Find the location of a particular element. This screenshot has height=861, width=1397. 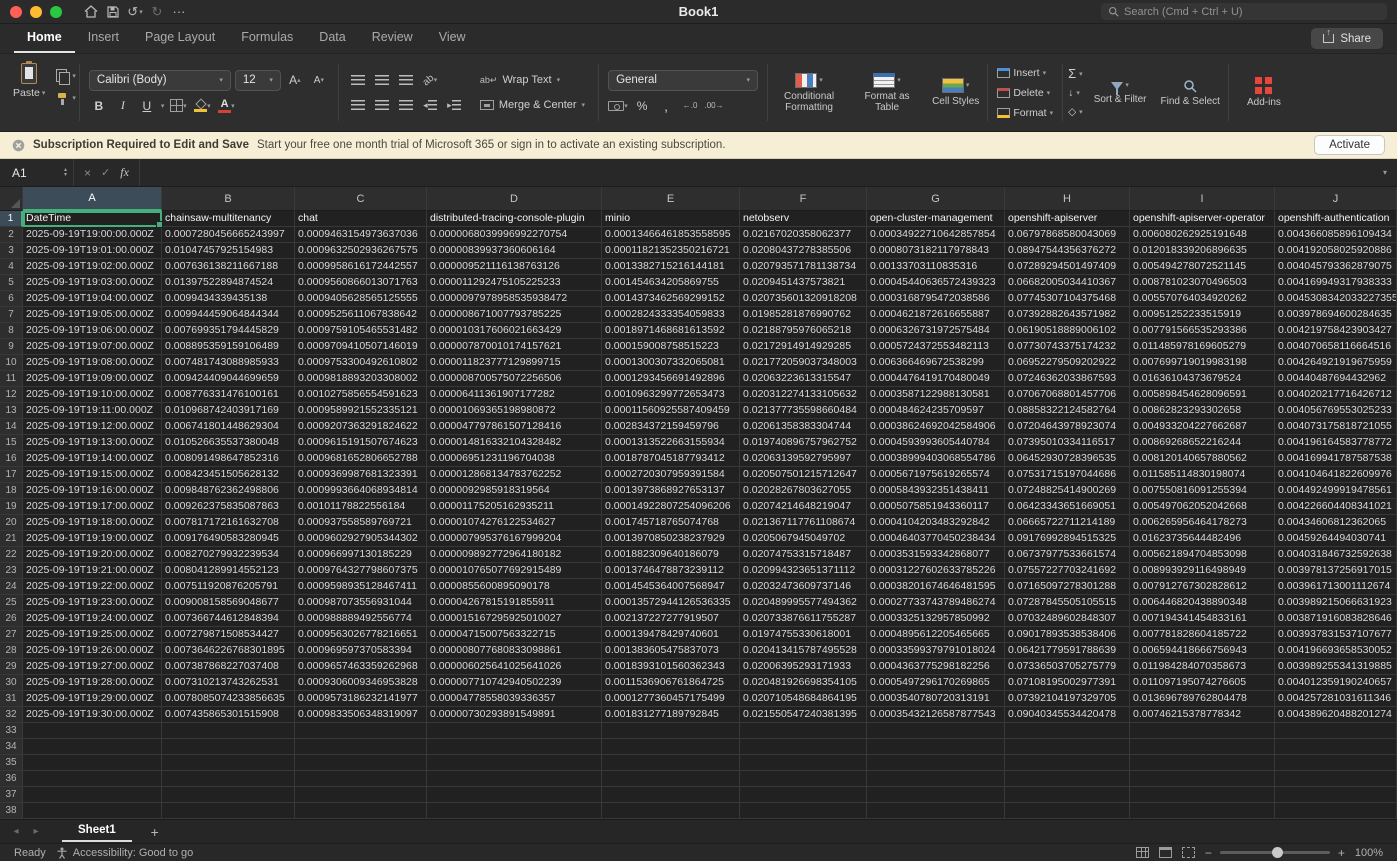

row-header-7: 7 is located at coordinates (11, 315).